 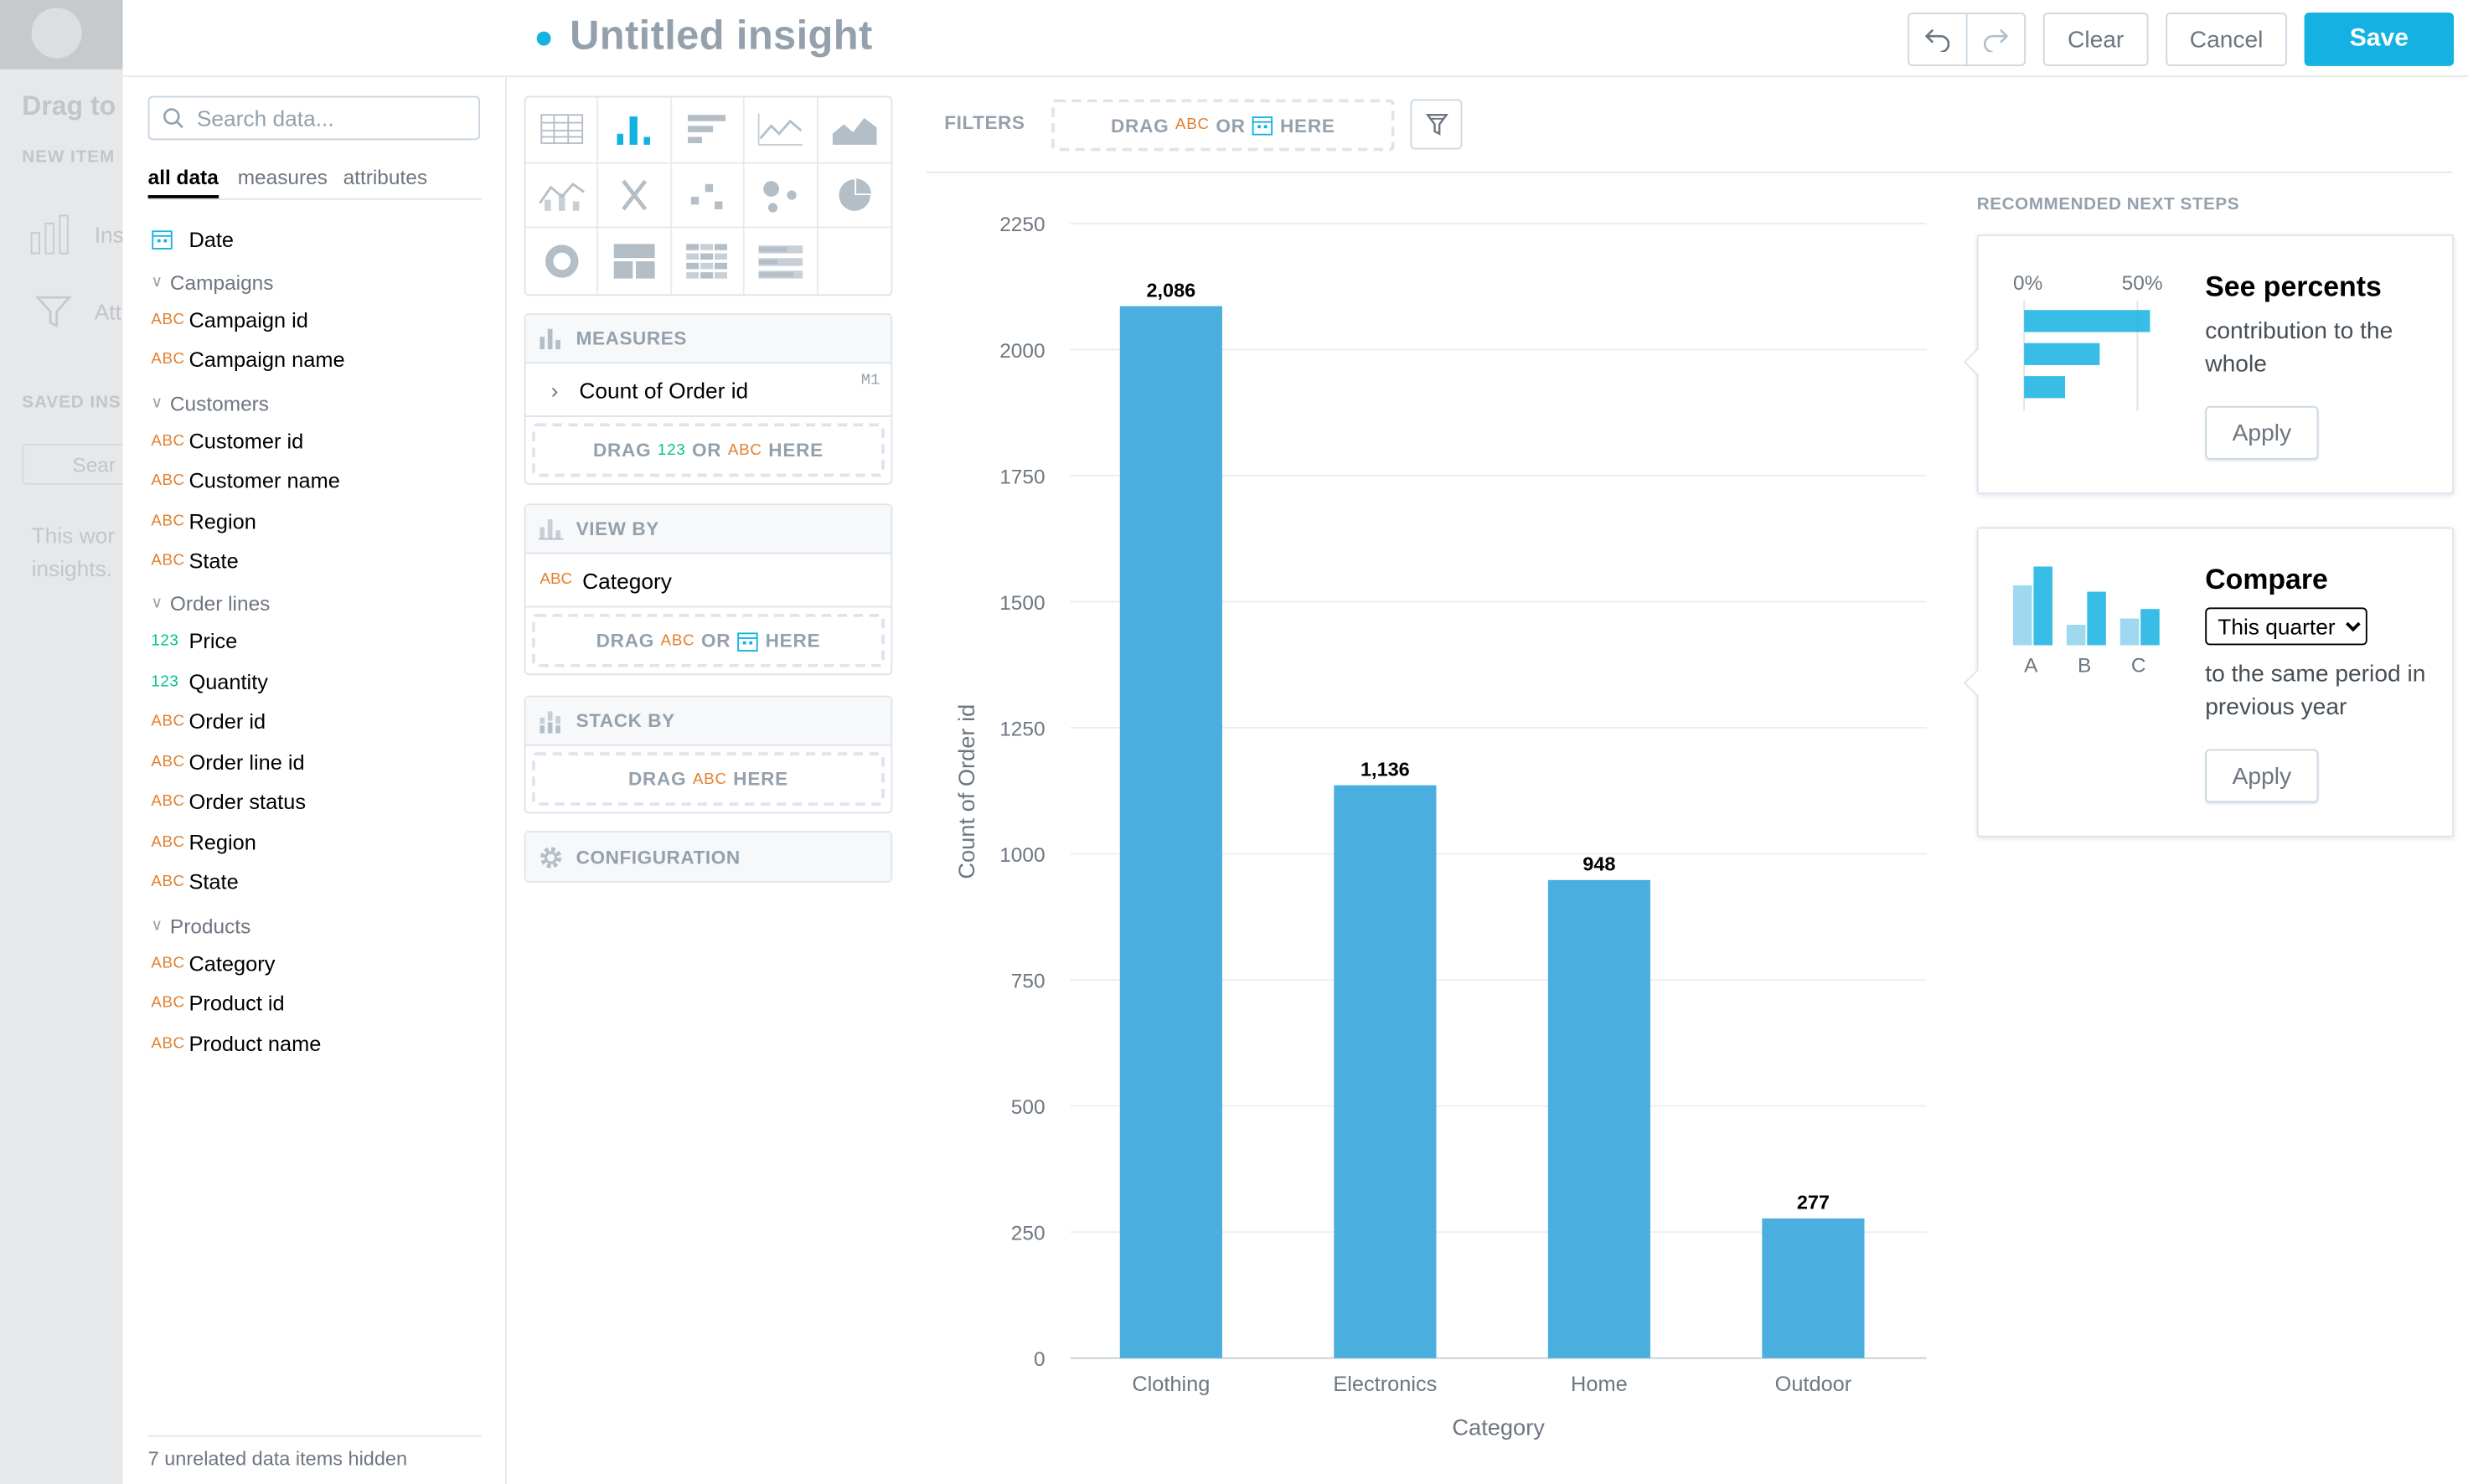 What do you see at coordinates (53, 312) in the screenshot?
I see `filter-icon` at bounding box center [53, 312].